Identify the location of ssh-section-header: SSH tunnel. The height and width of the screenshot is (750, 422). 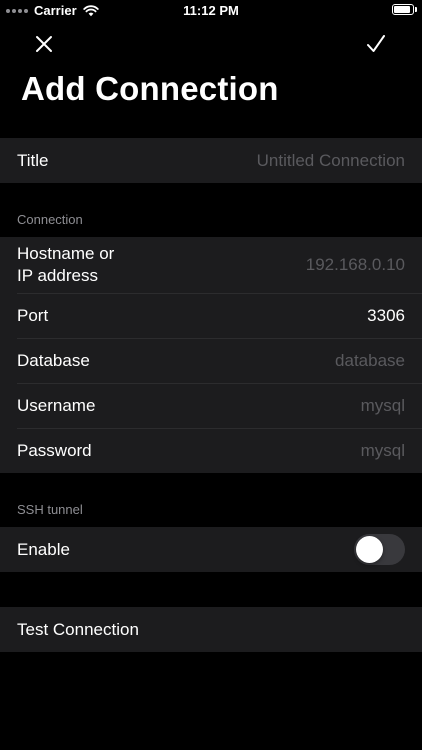
(50, 509).